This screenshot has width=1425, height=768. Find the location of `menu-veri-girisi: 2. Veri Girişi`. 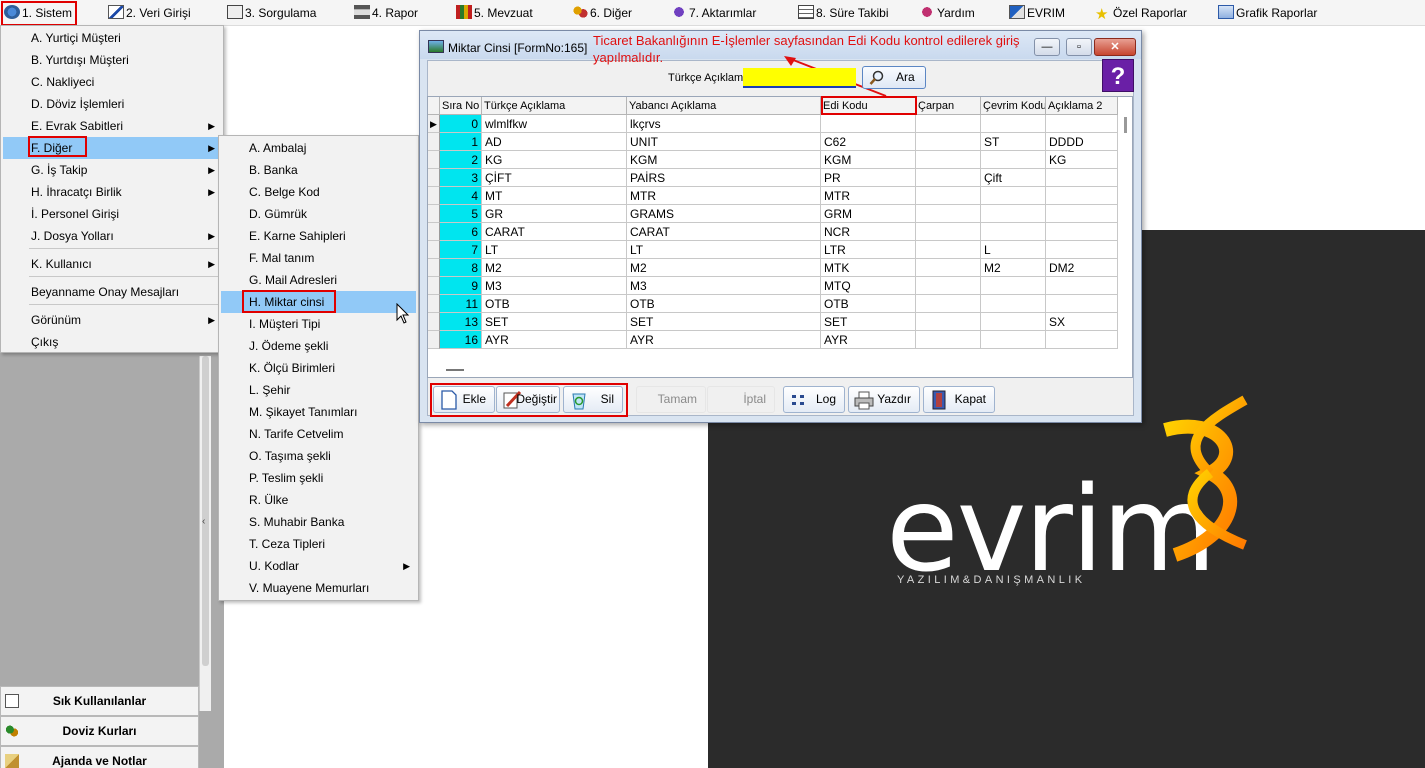

menu-veri-girisi: 2. Veri Girişi is located at coordinates (148, 13).